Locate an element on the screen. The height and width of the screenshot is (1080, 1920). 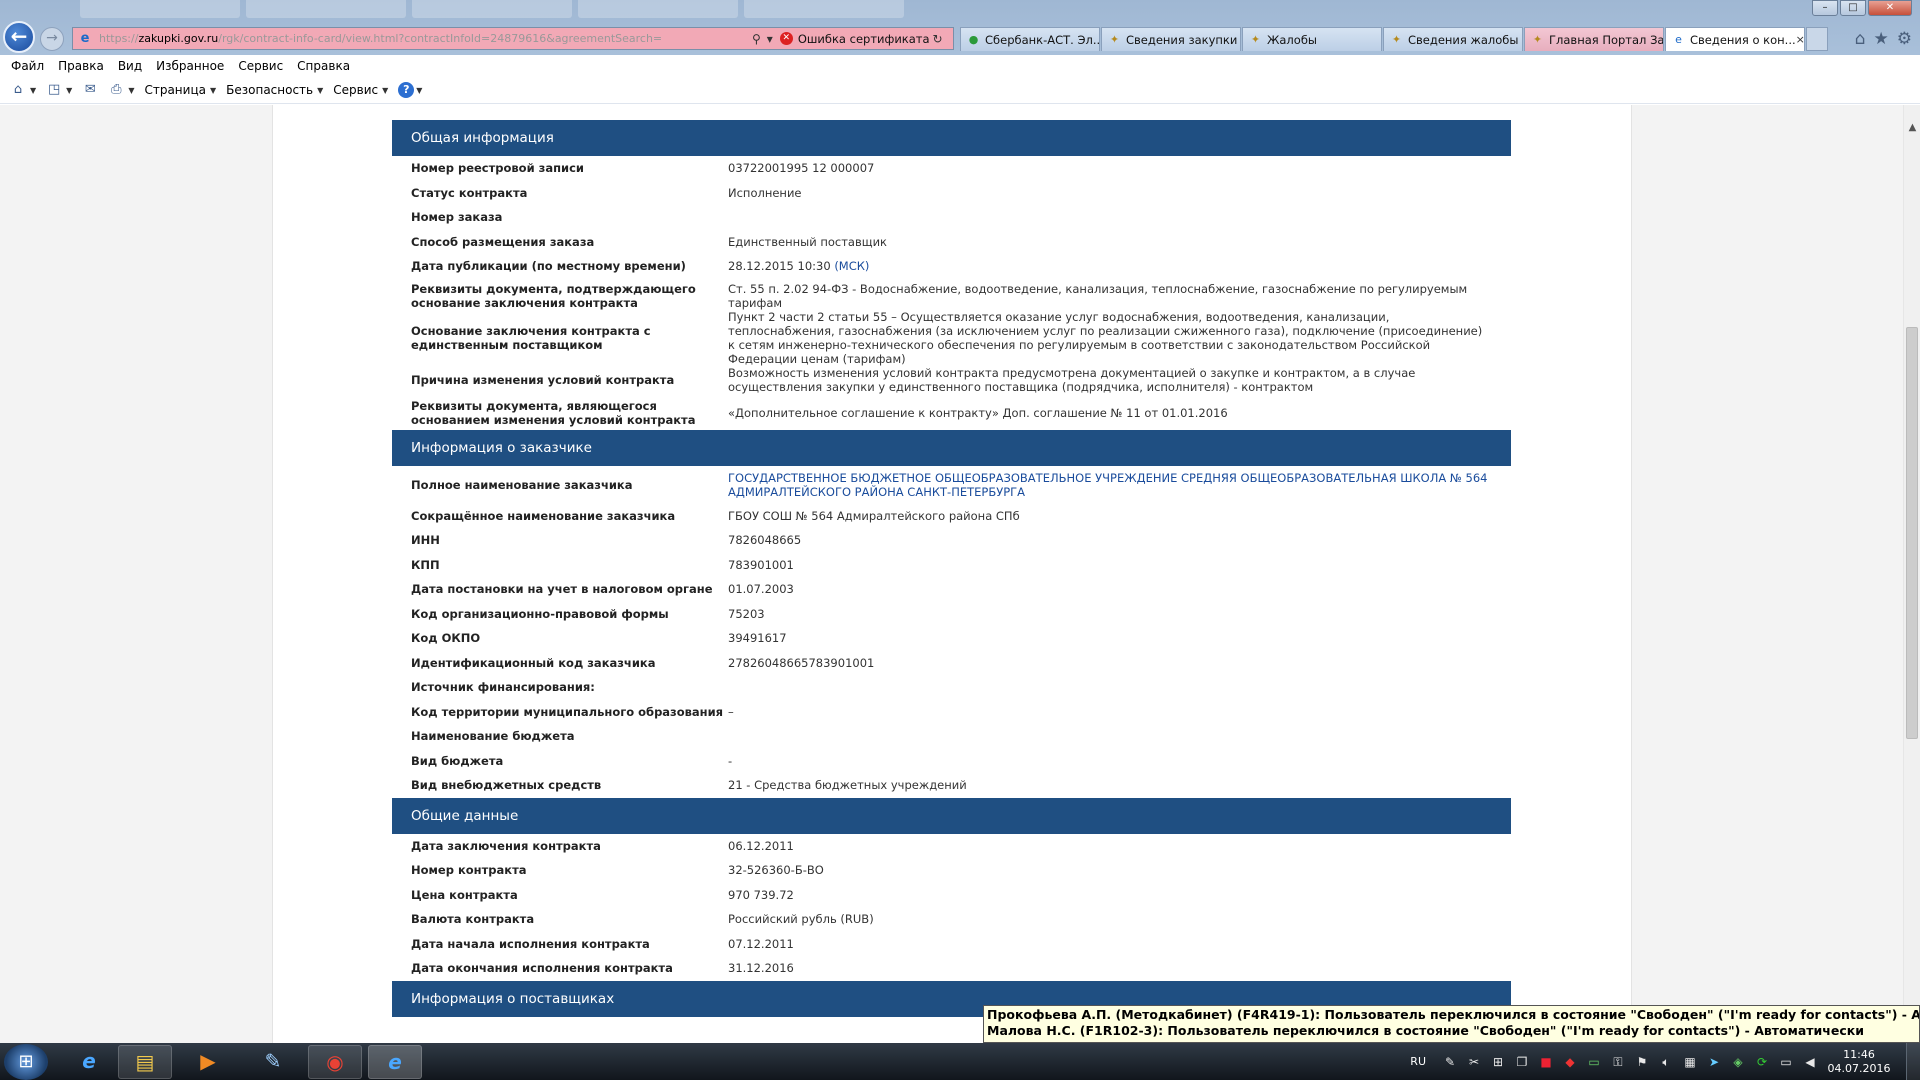
browser-right-icons: ⌂ ★ ⚙ is located at coordinates (1883, 39).